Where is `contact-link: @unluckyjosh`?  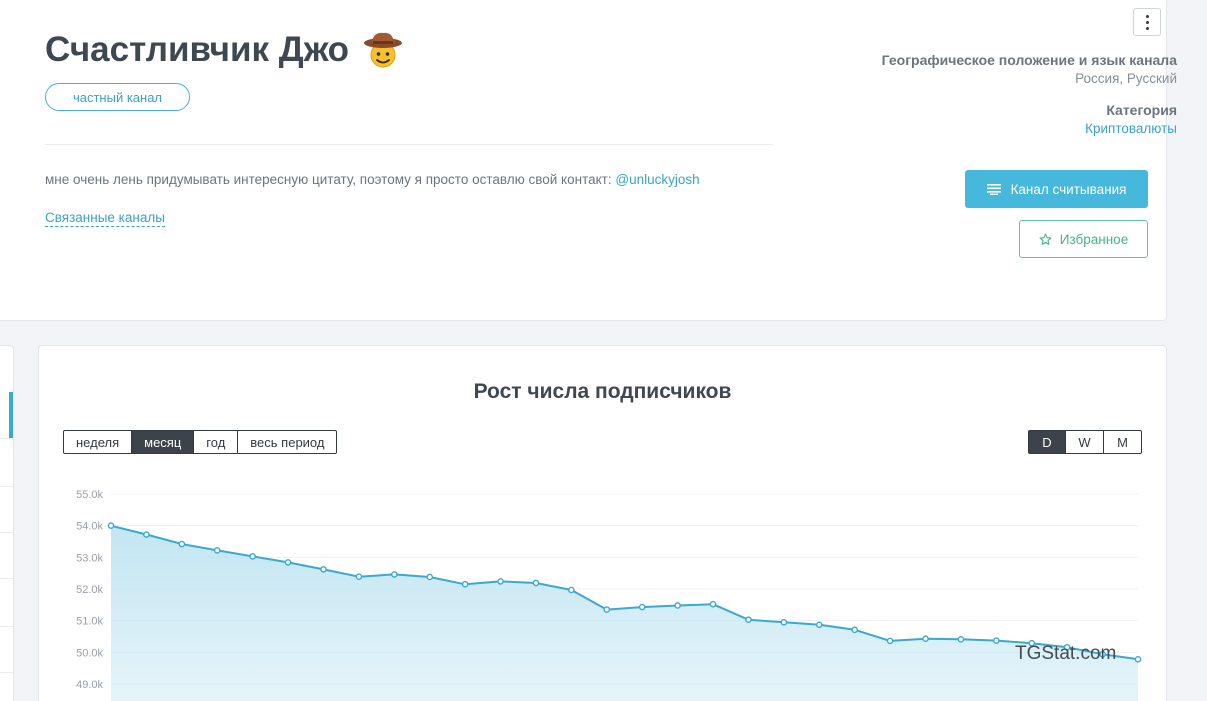 contact-link: @unluckyjosh is located at coordinates (657, 179).